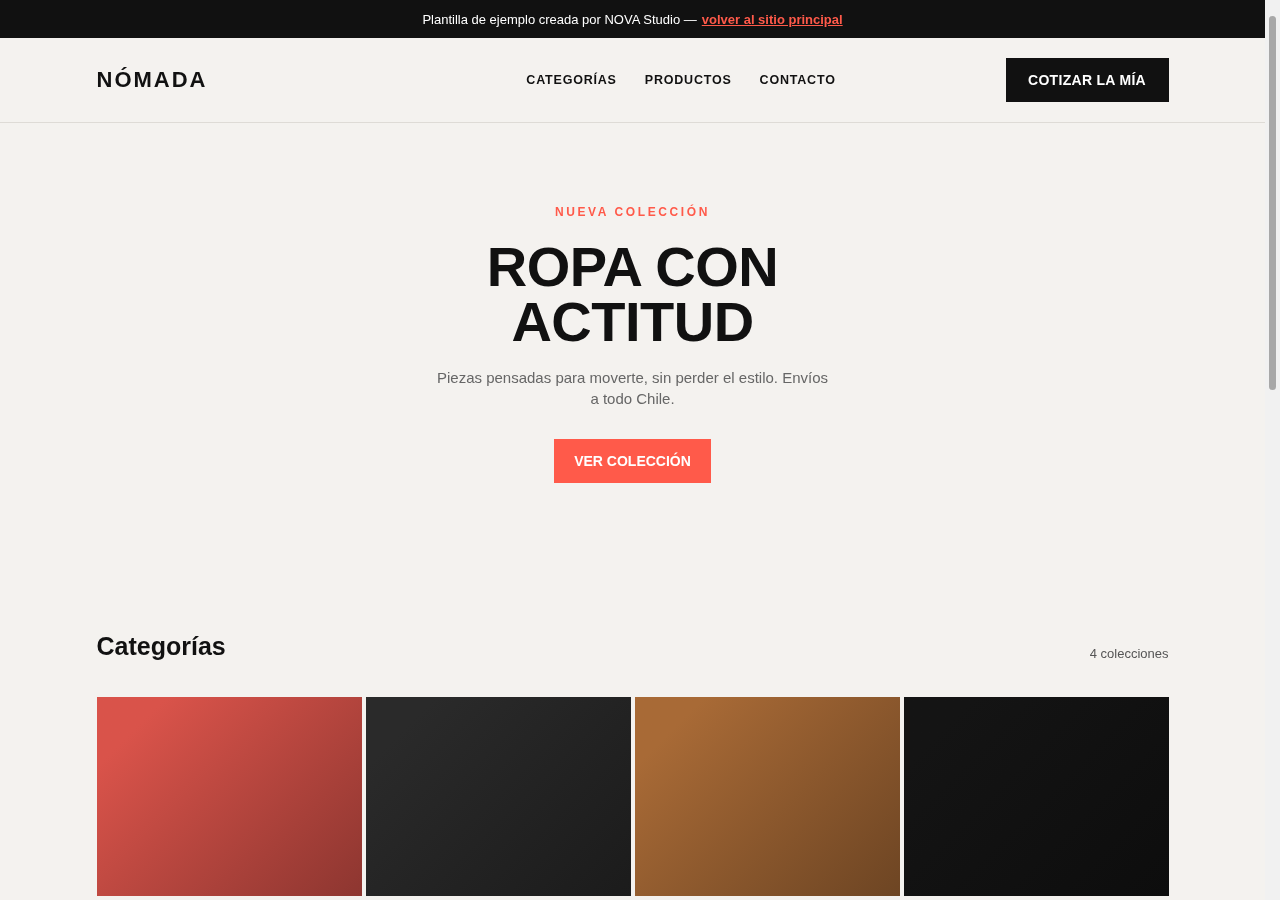  Describe the element at coordinates (1087, 80) in the screenshot. I see `quote-button: COTIZAR LA MÍA` at that location.